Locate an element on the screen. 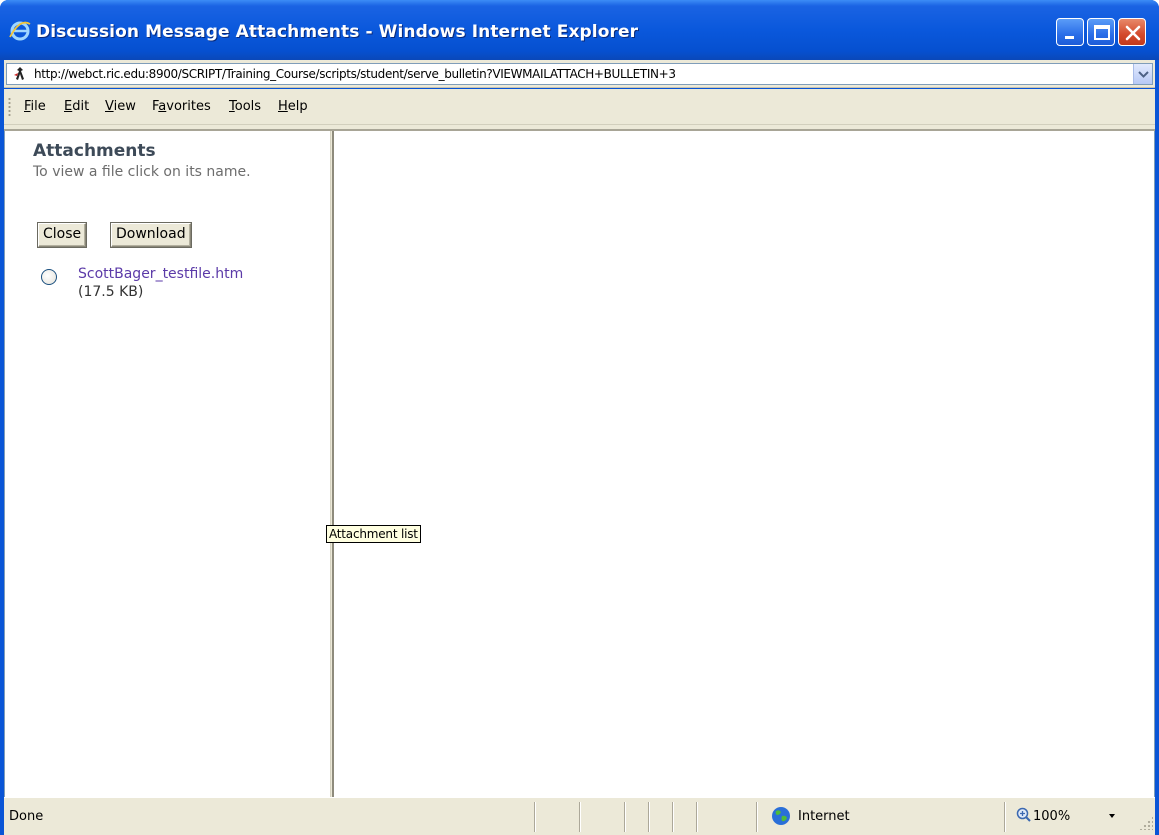 Image resolution: width=1159 pixels, height=835 pixels. maximize-icon is located at coordinates (1102, 32).